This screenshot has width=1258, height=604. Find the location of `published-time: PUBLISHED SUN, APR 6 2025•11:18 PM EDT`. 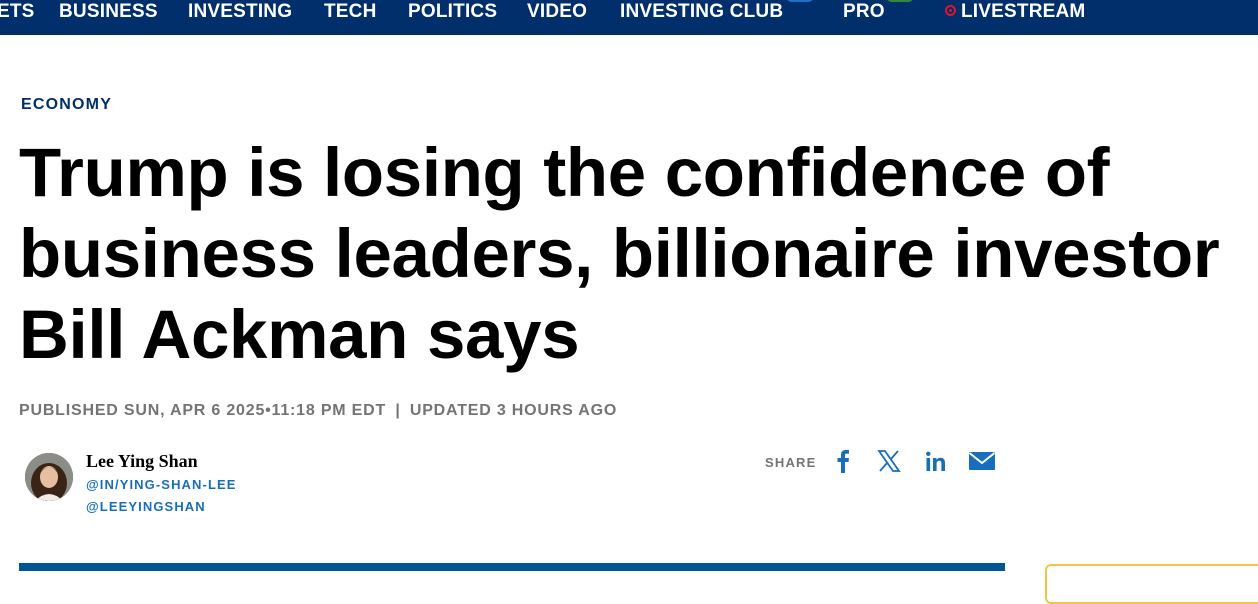

published-time: PUBLISHED SUN, APR 6 2025•11:18 PM EDT is located at coordinates (203, 410).